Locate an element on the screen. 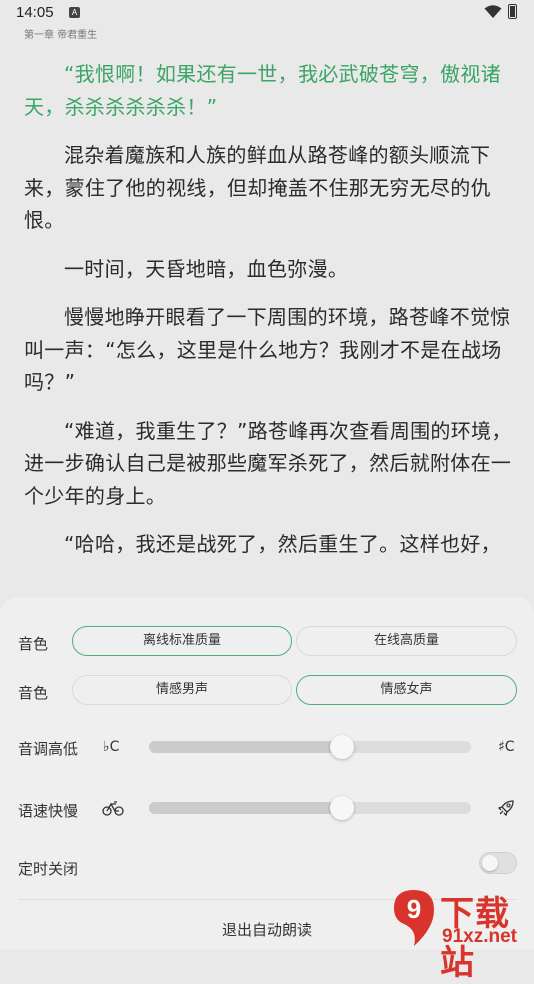 This screenshot has width=534, height=984. watermark: 9 下载站 91xz.net is located at coordinates (463, 935).